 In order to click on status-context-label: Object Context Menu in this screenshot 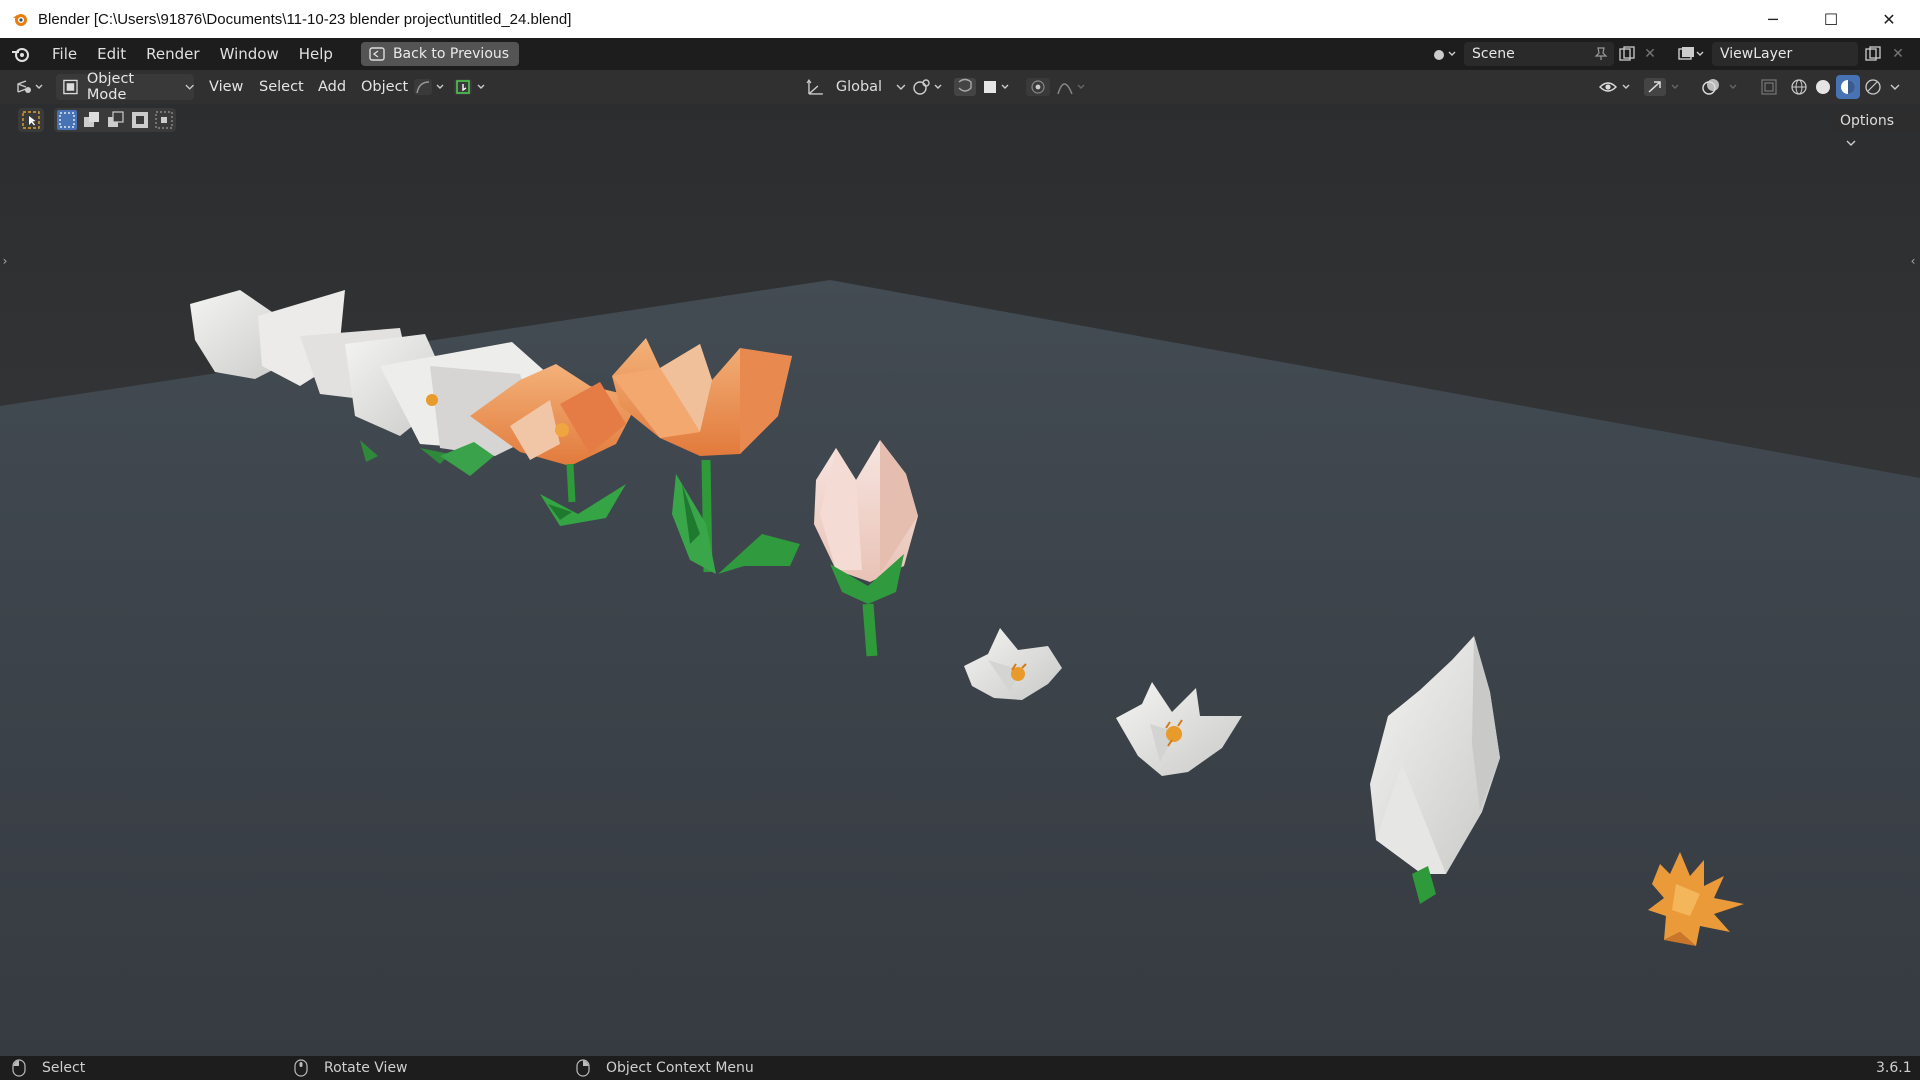, I will do `click(680, 1068)`.